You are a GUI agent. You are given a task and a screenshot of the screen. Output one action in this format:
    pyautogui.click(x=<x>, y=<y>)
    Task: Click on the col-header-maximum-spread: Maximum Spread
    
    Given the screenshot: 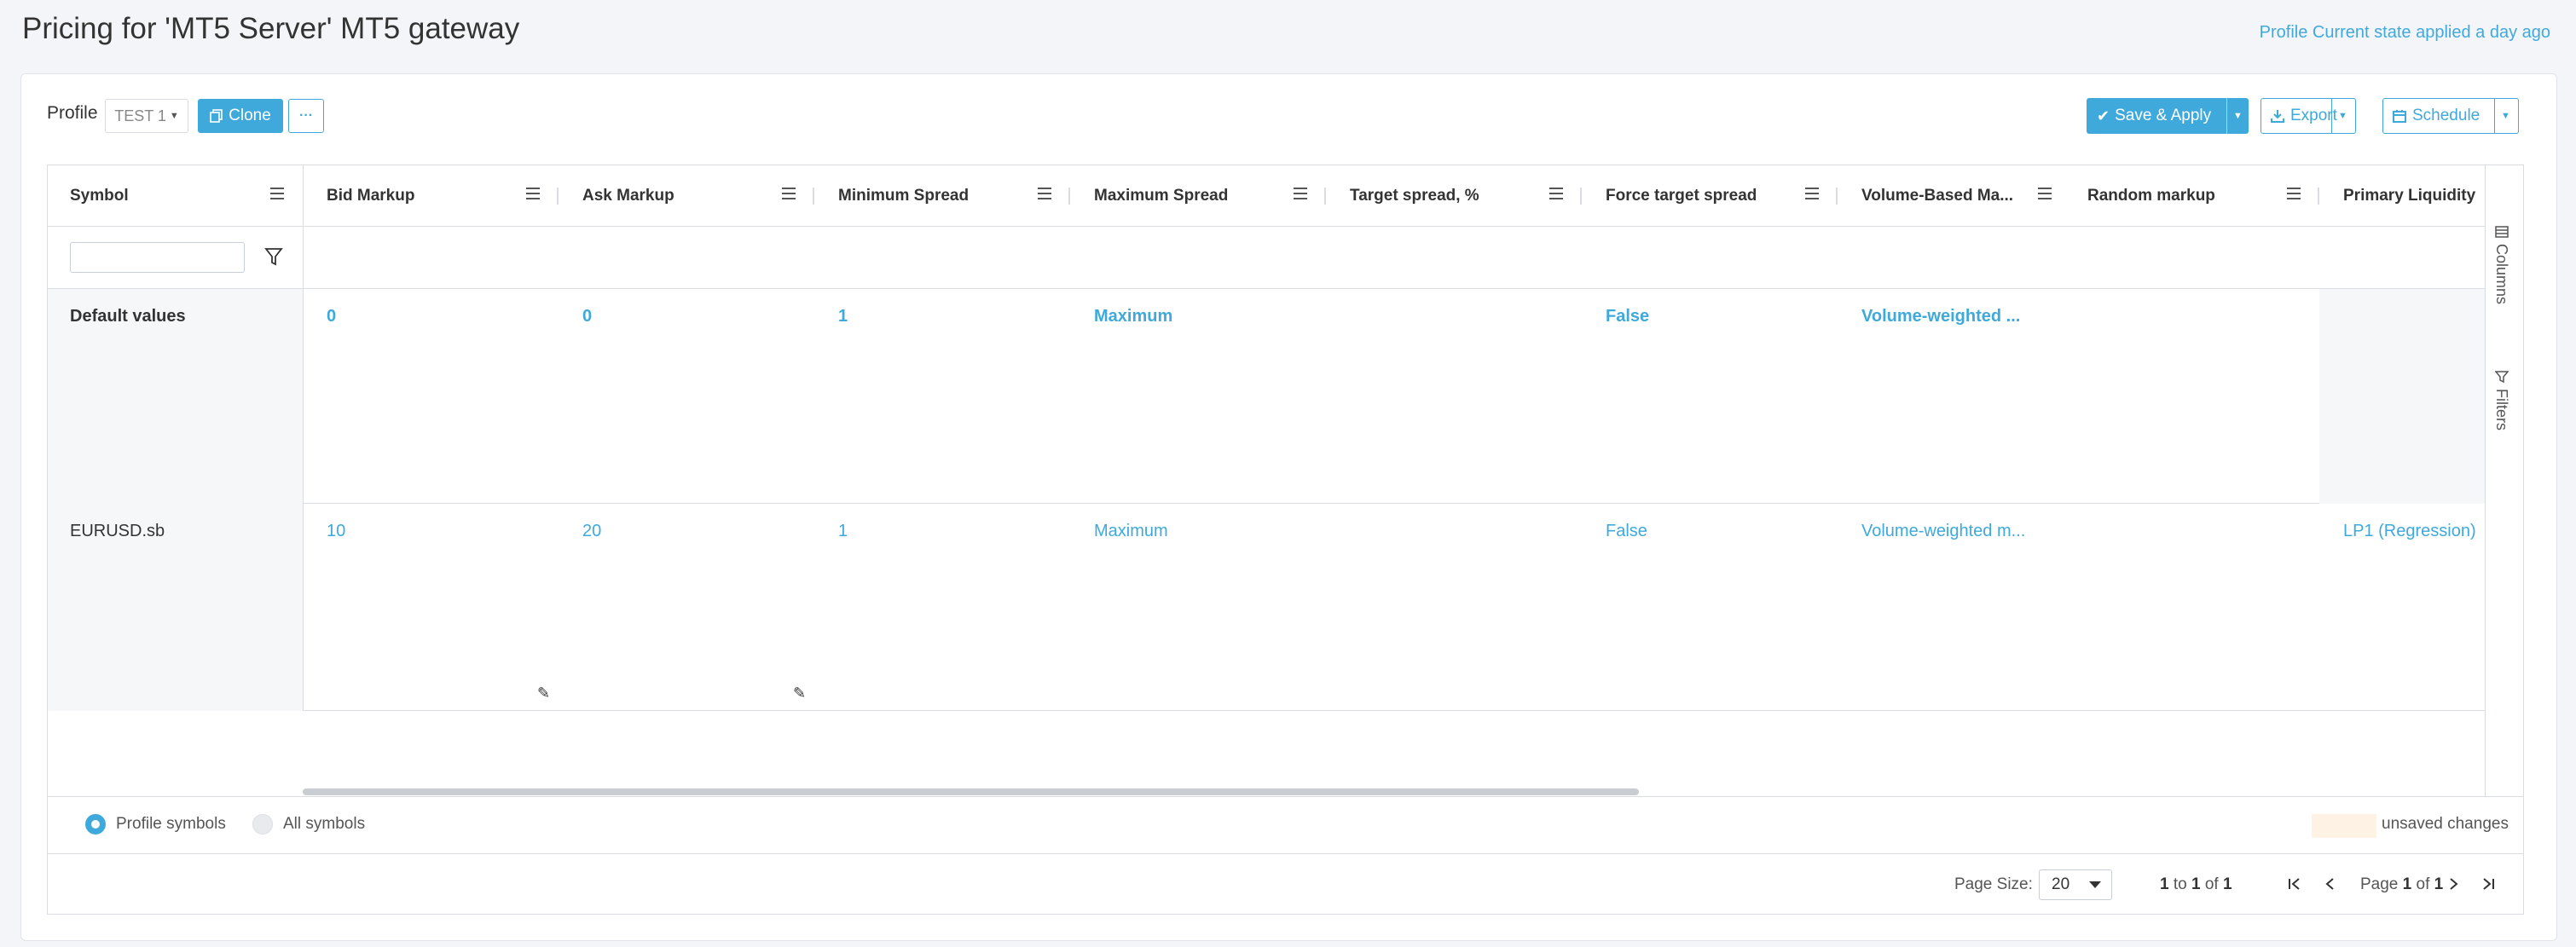 What is the action you would take?
    pyautogui.click(x=1198, y=196)
    